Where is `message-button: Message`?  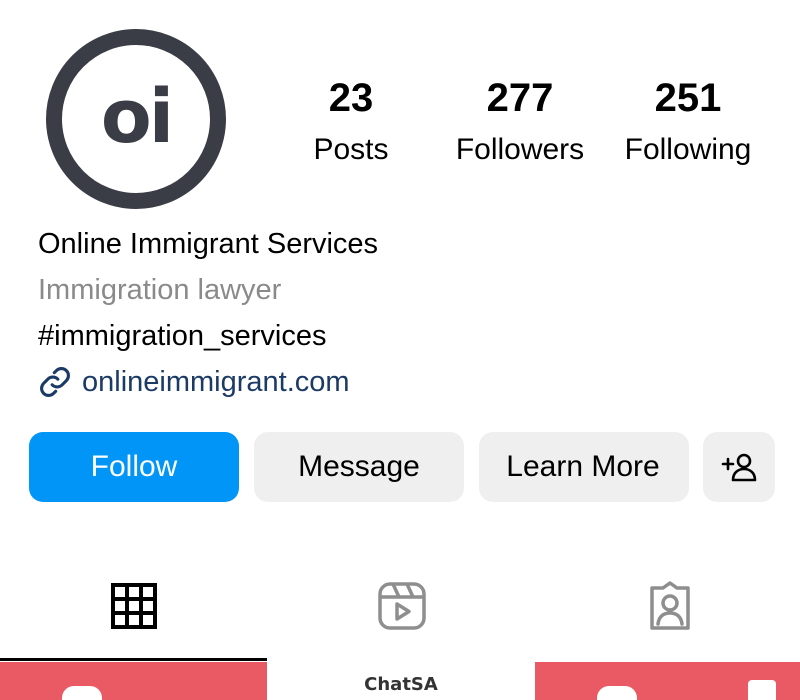 message-button: Message is located at coordinates (359, 467).